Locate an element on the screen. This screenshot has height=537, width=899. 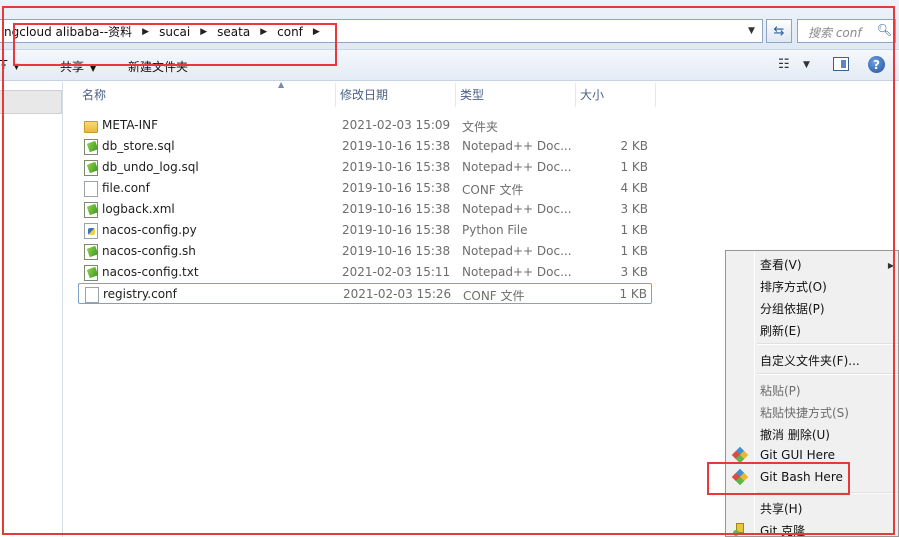
menu-item-refresh: 刷新(E) is located at coordinates (780, 330).